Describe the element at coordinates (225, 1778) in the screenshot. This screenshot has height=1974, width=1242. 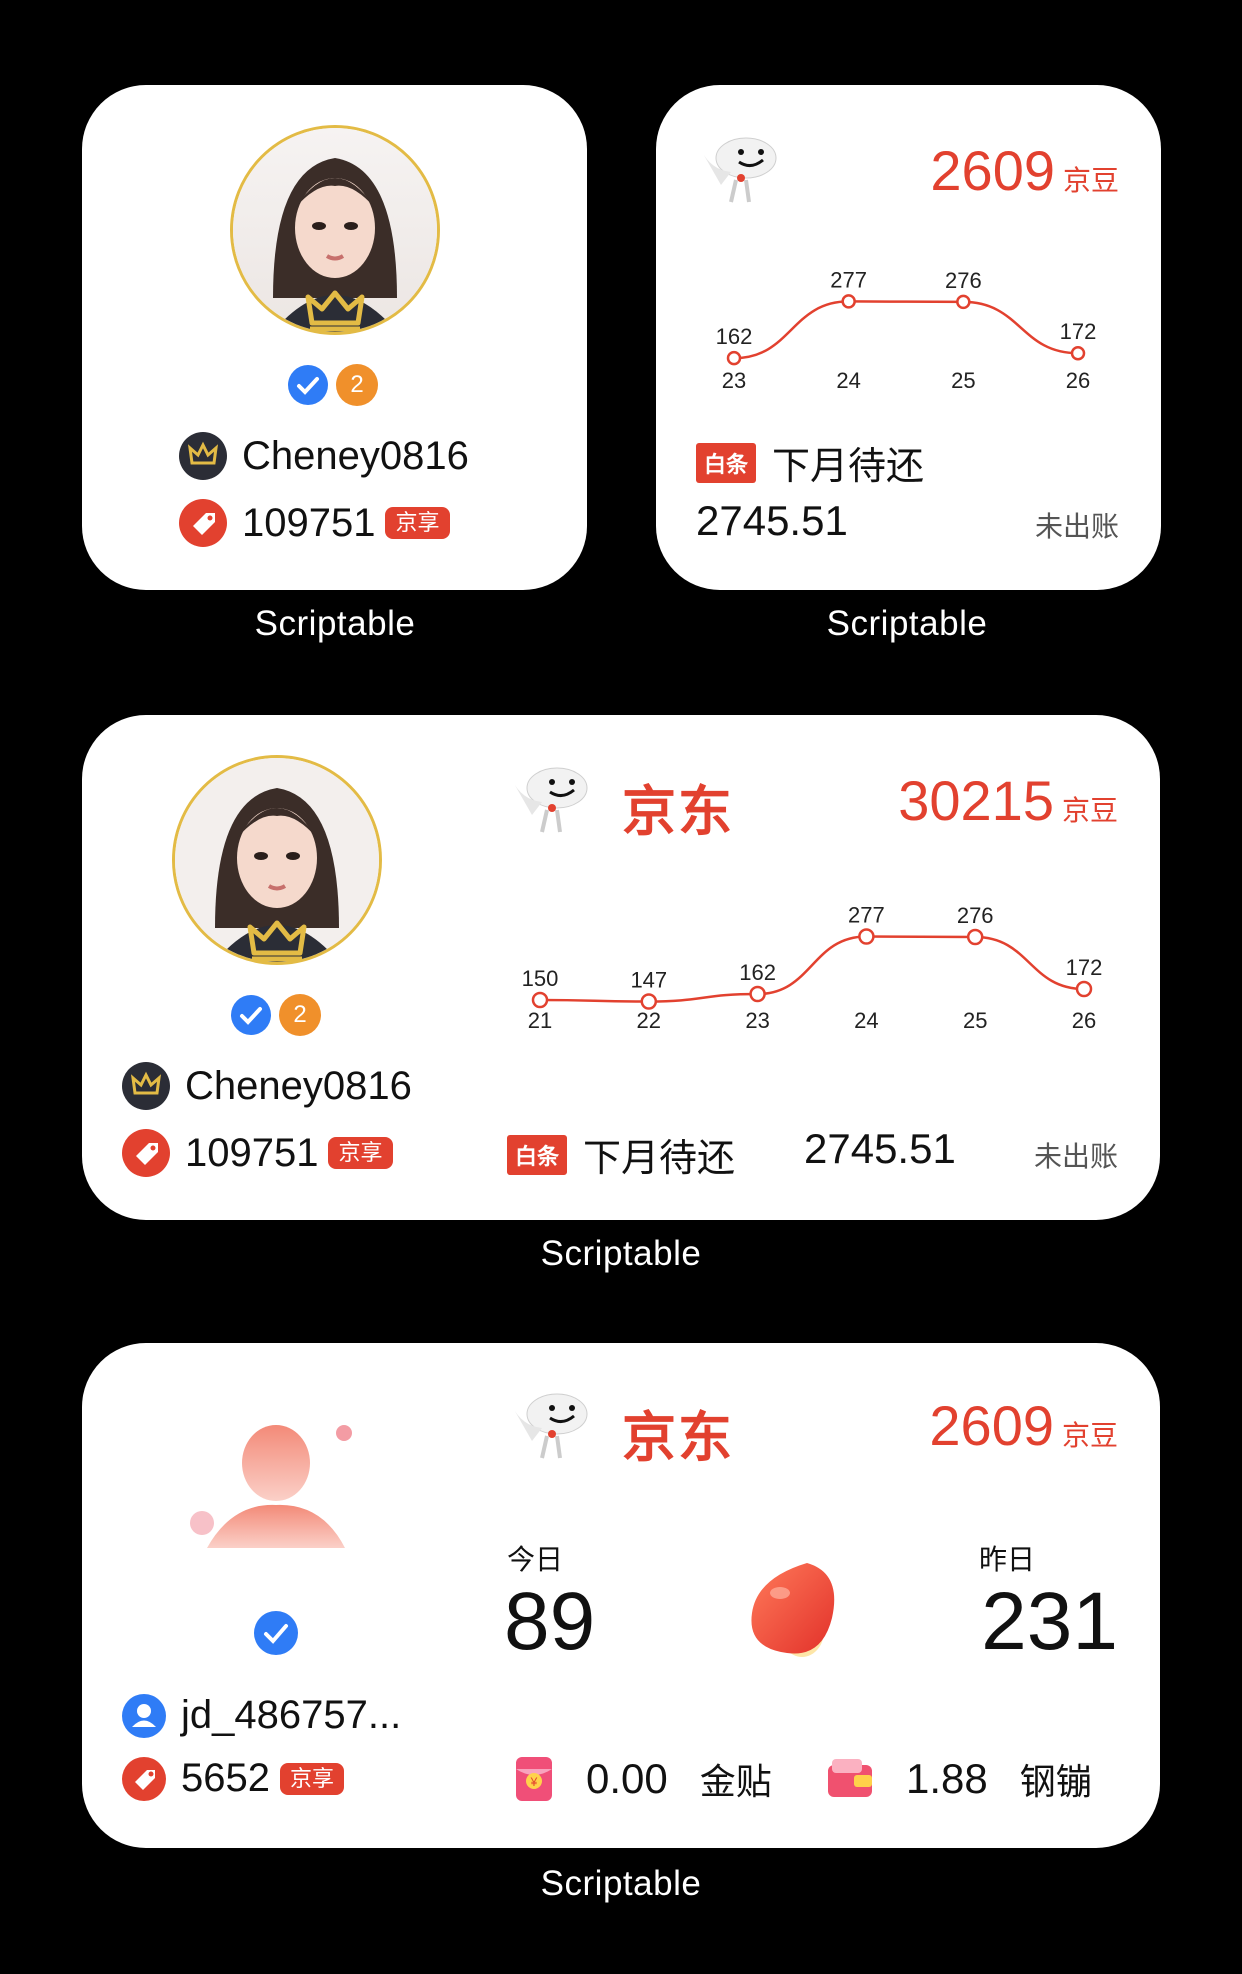
I see `beans-count: 5652` at that location.